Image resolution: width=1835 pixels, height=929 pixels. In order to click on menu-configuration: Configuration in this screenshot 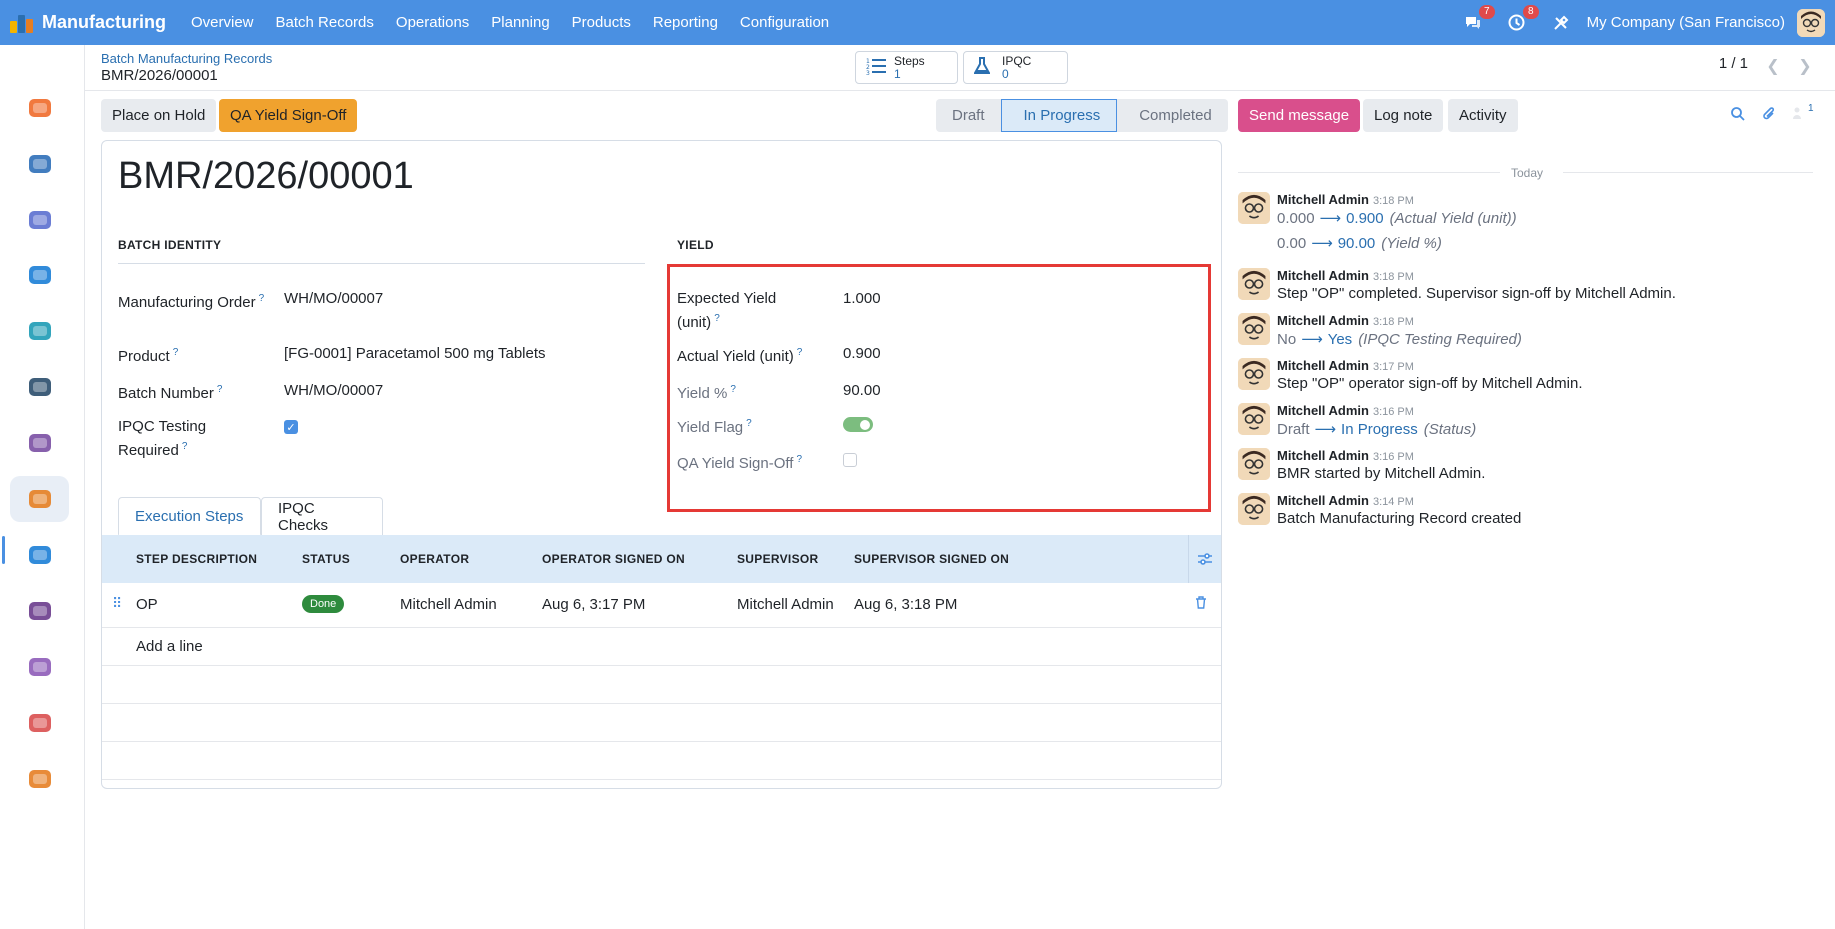, I will do `click(784, 22)`.